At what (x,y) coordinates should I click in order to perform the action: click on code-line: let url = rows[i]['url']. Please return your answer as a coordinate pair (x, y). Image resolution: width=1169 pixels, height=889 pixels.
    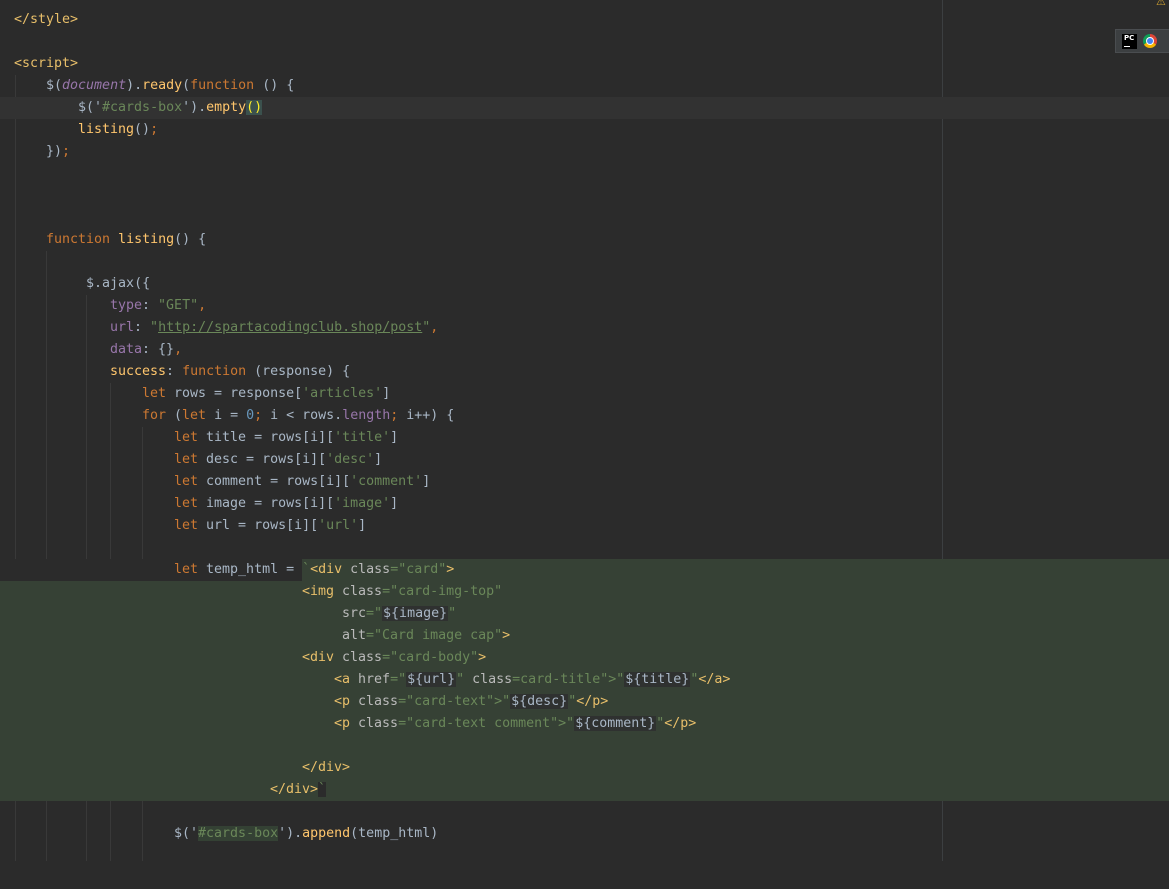
    Looking at the image, I should click on (584, 526).